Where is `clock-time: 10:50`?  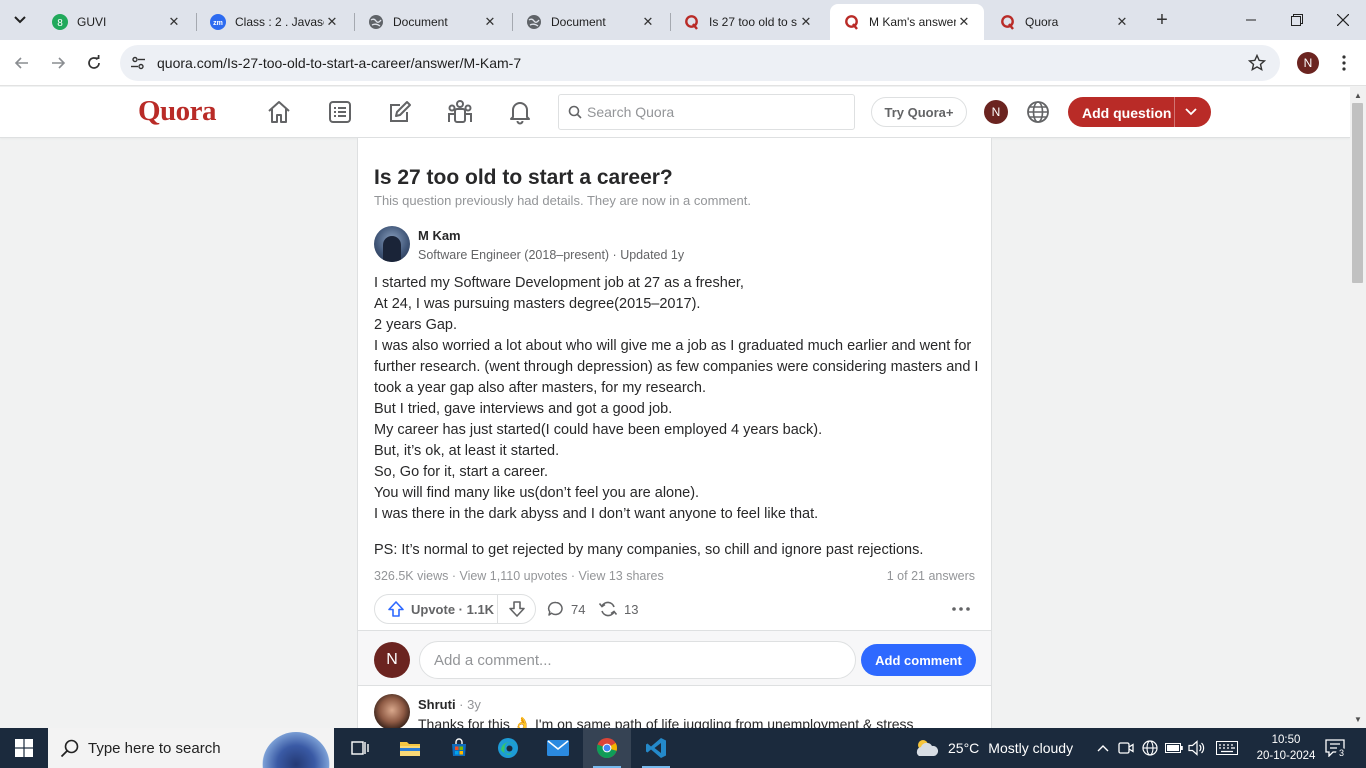 clock-time: 10:50 is located at coordinates (1286, 740).